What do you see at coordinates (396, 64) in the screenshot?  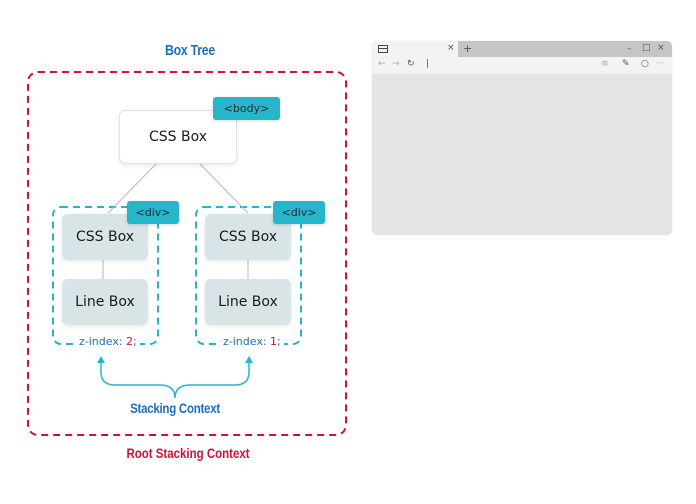 I see `forward-icon: →` at bounding box center [396, 64].